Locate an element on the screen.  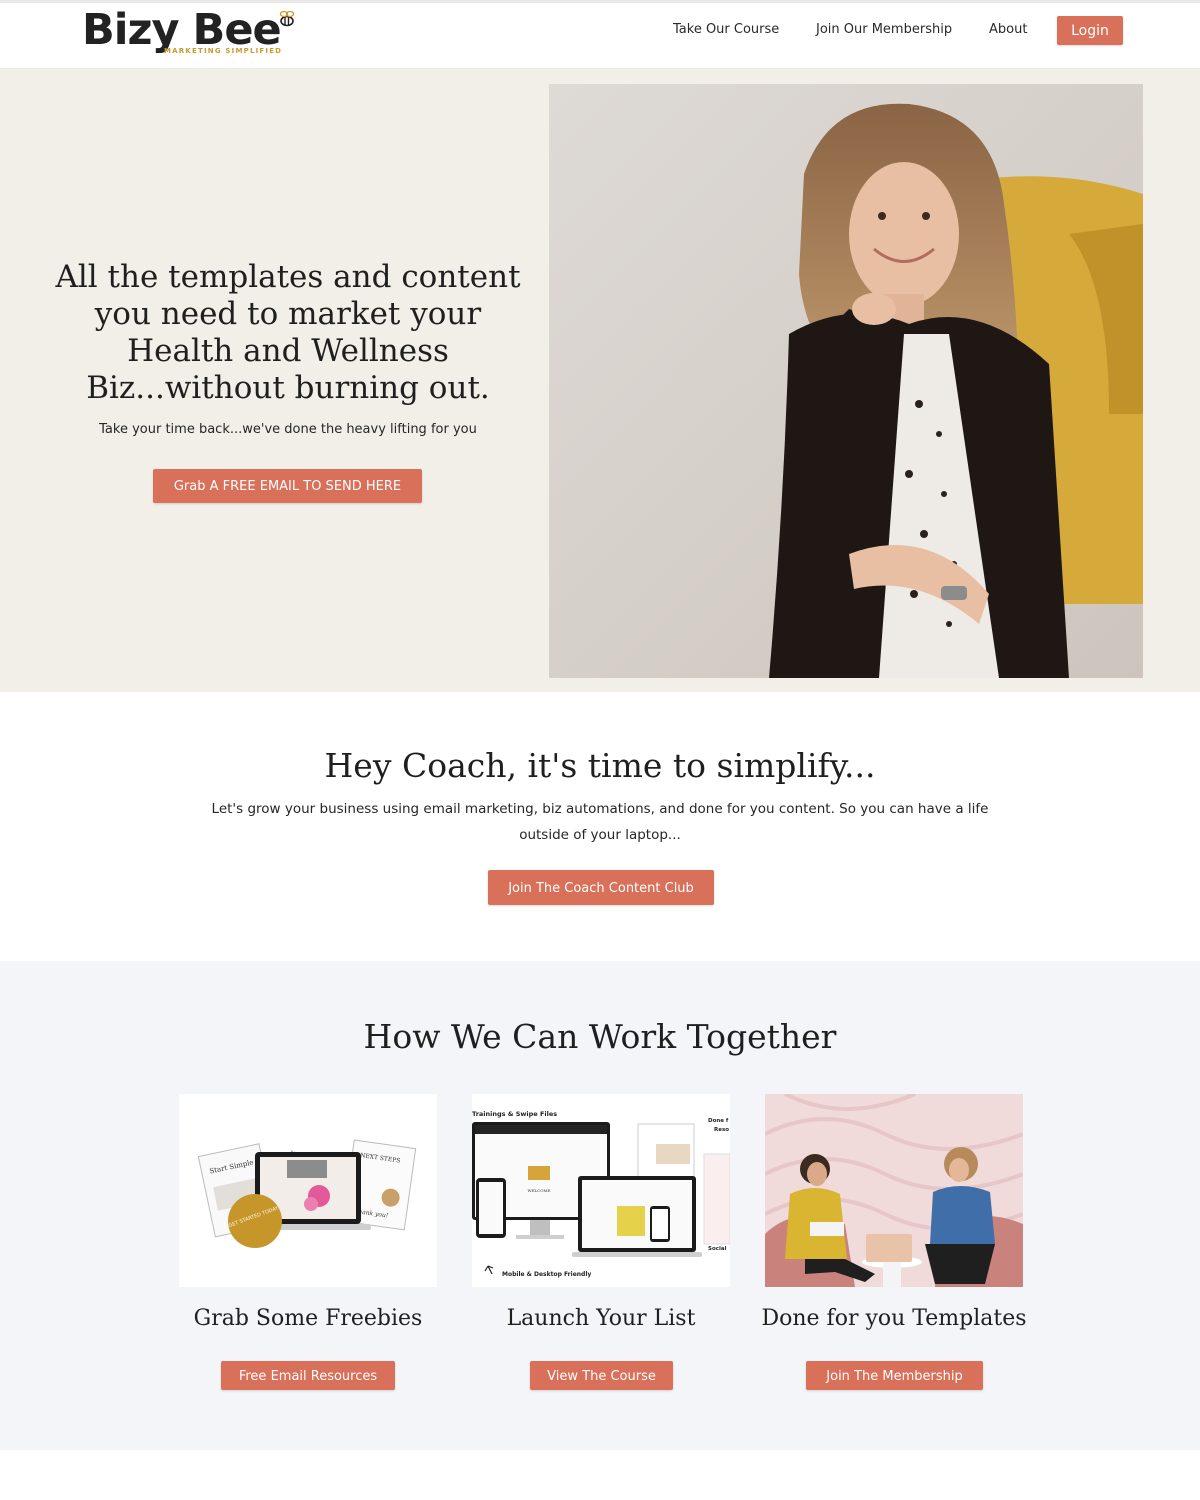
join-coach-club-button: Join The Coach Content Club is located at coordinates (601, 887).